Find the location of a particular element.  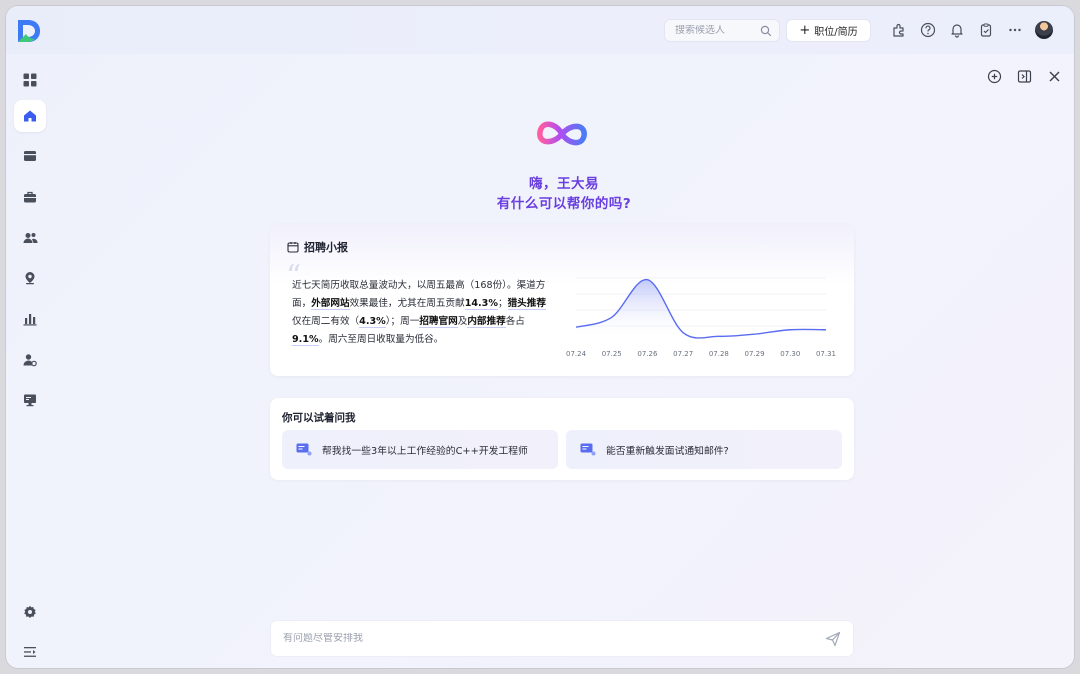

add-job-resume-label: 职位/简历 is located at coordinates (836, 32).